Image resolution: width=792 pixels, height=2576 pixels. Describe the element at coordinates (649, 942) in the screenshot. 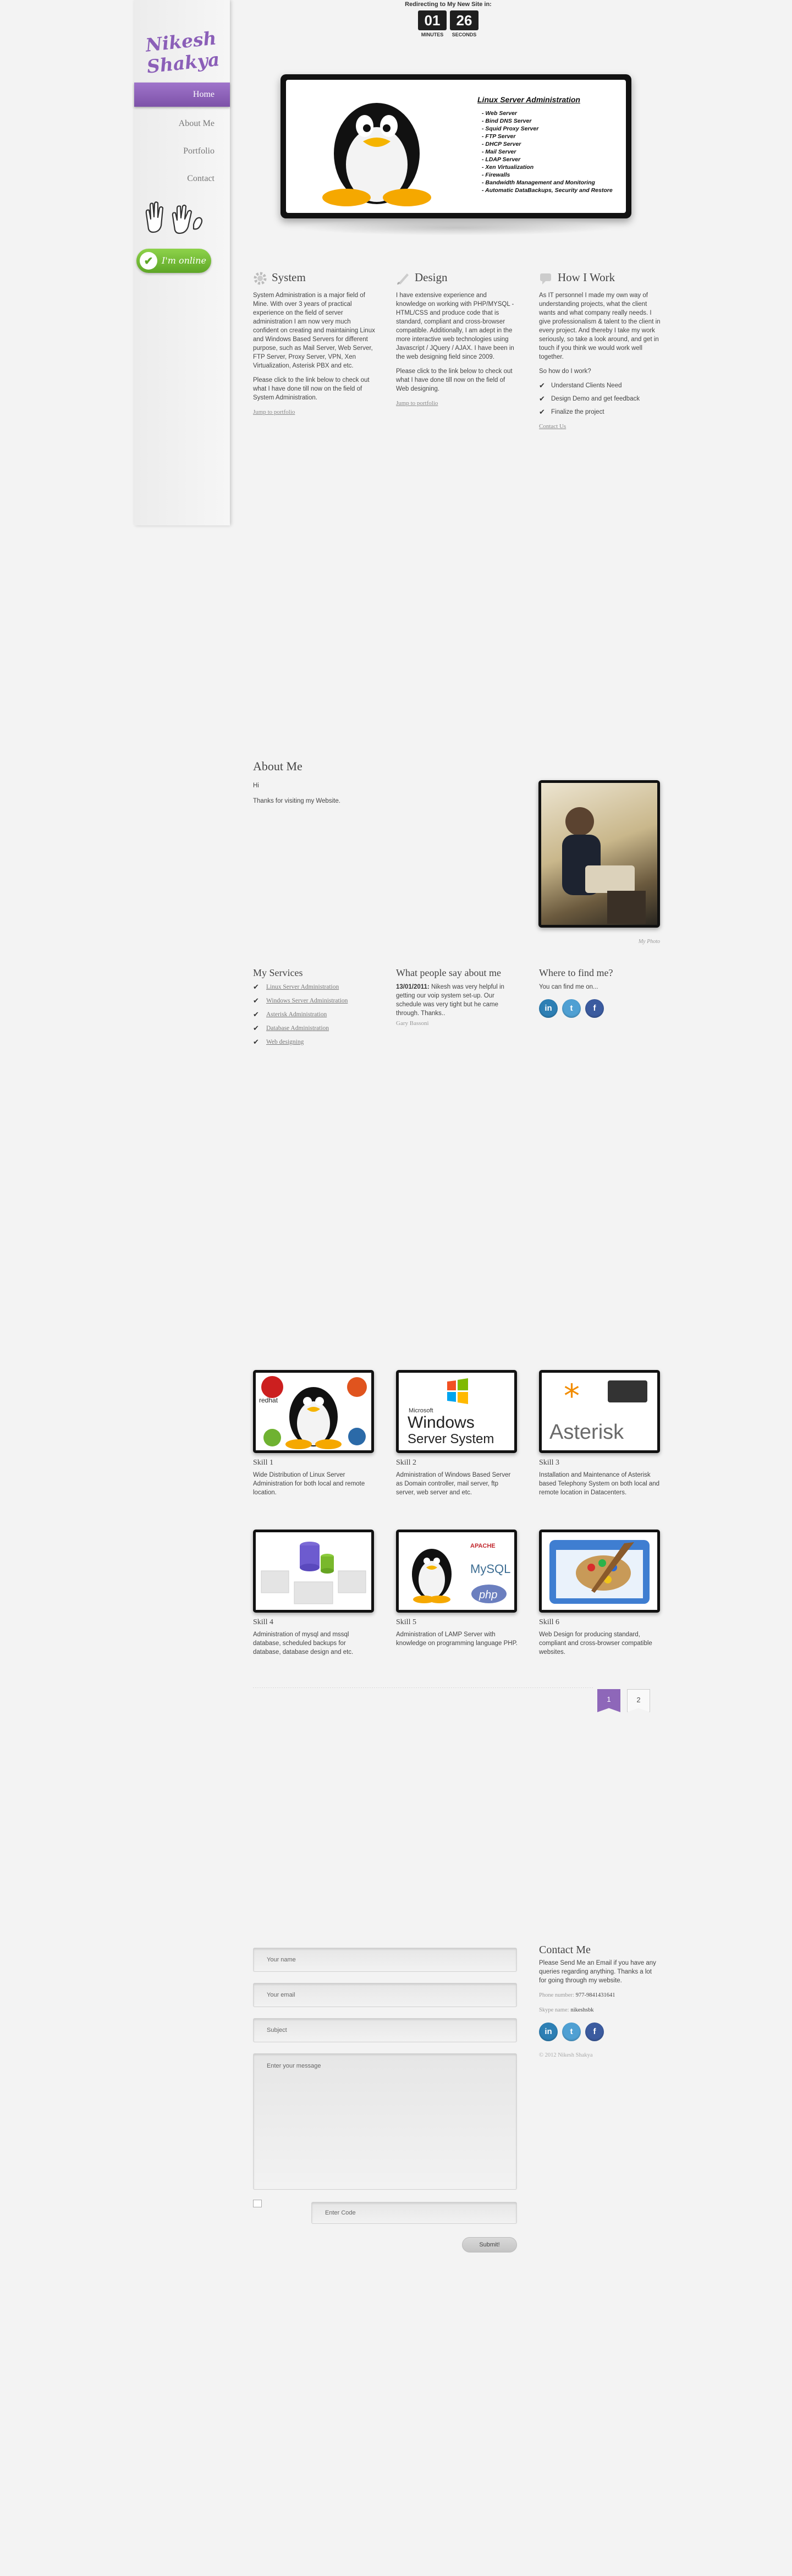

I see `photo-caption: My Photo` at that location.